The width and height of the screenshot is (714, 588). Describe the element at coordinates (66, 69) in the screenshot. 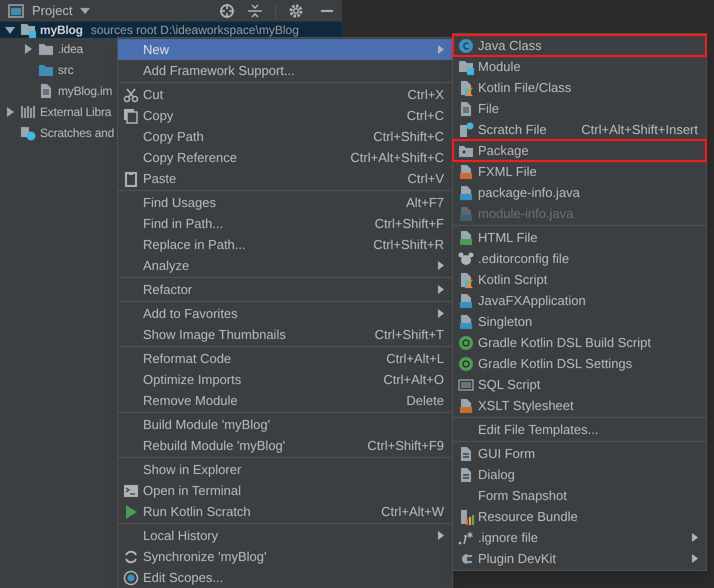

I see `tree-item-label: src` at that location.